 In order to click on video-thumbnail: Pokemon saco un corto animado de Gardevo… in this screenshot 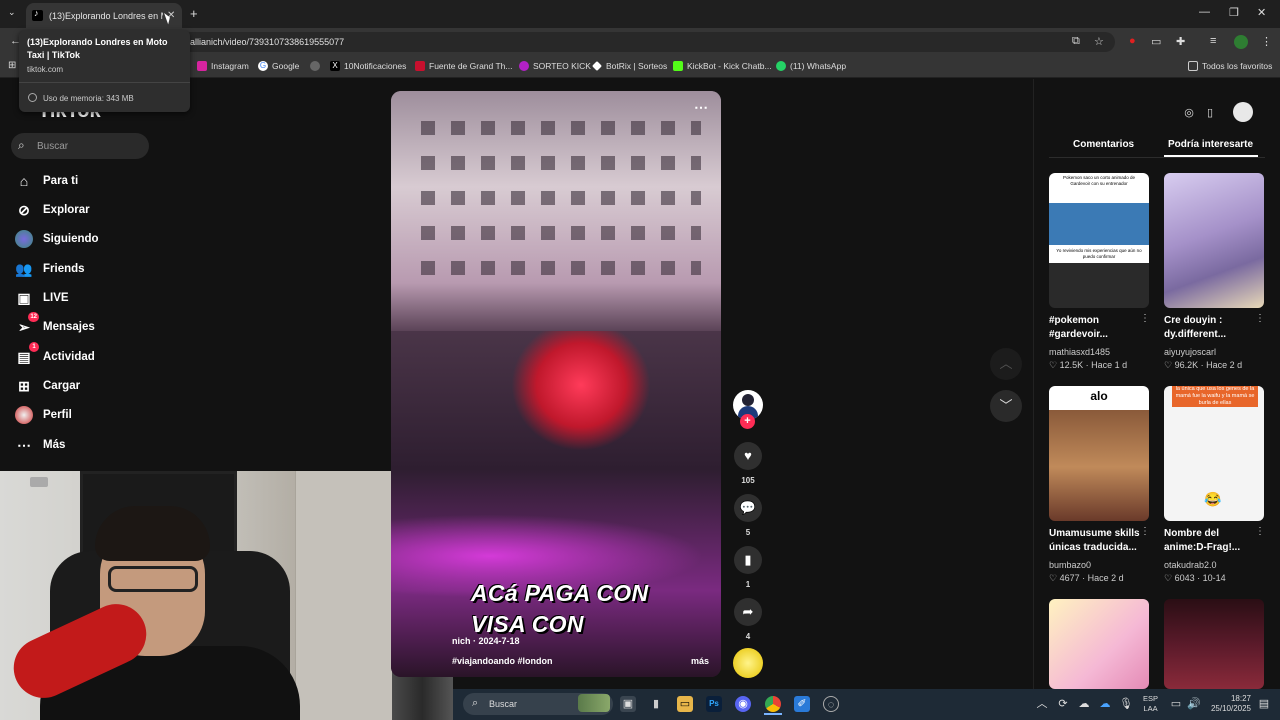, I will do `click(1099, 240)`.